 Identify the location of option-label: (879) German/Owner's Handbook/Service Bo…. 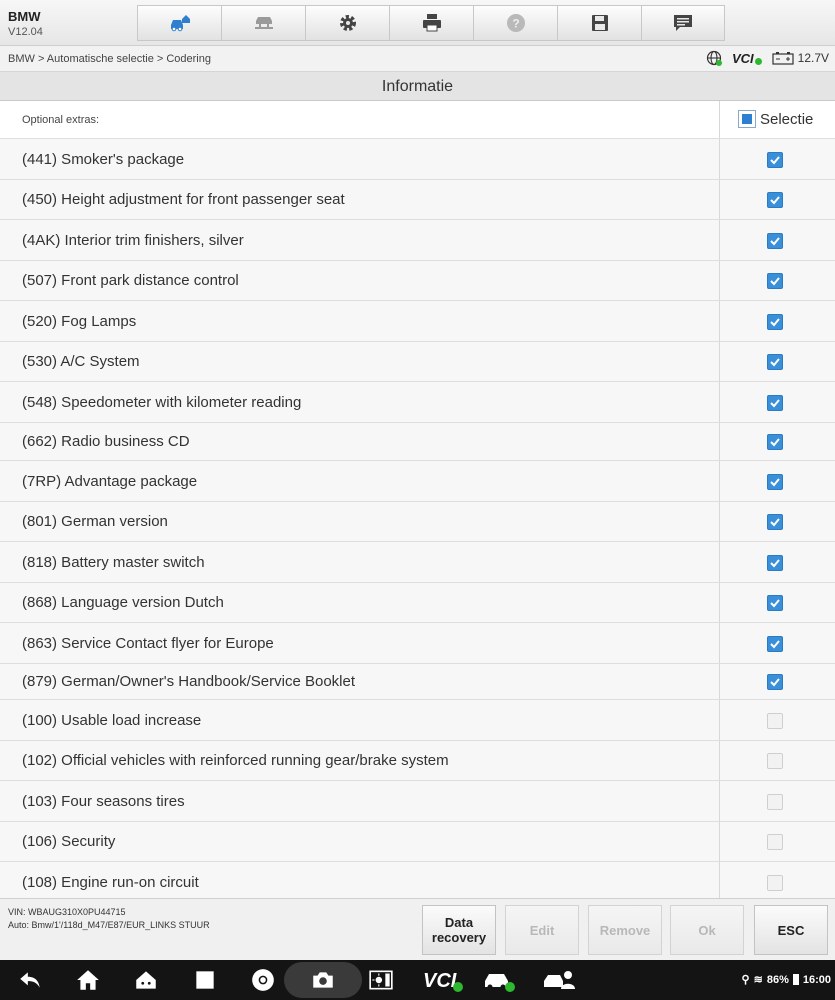
(189, 681).